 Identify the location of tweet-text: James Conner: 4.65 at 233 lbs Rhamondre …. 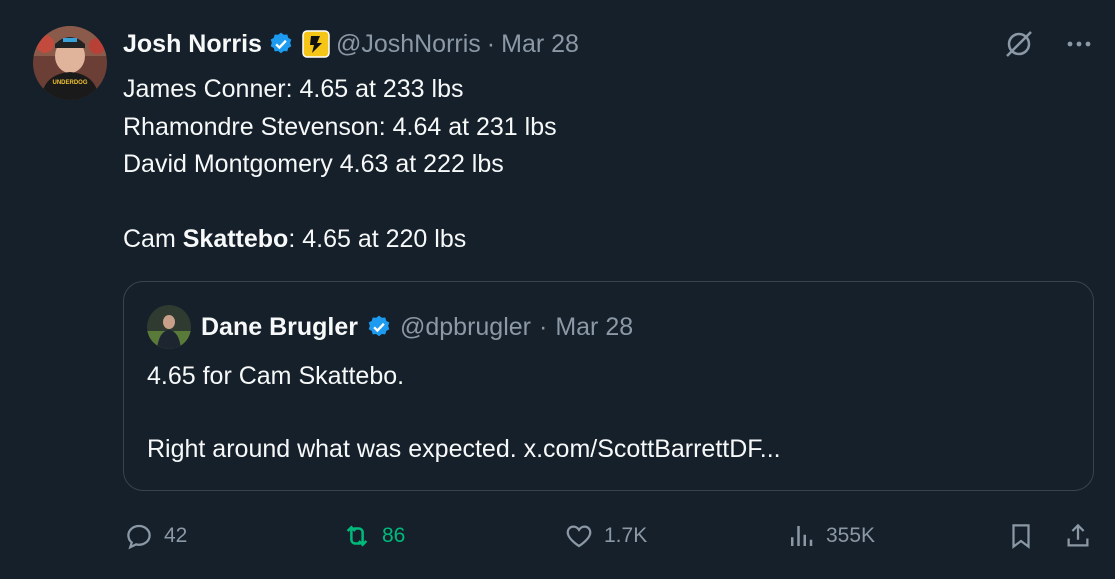
(340, 165).